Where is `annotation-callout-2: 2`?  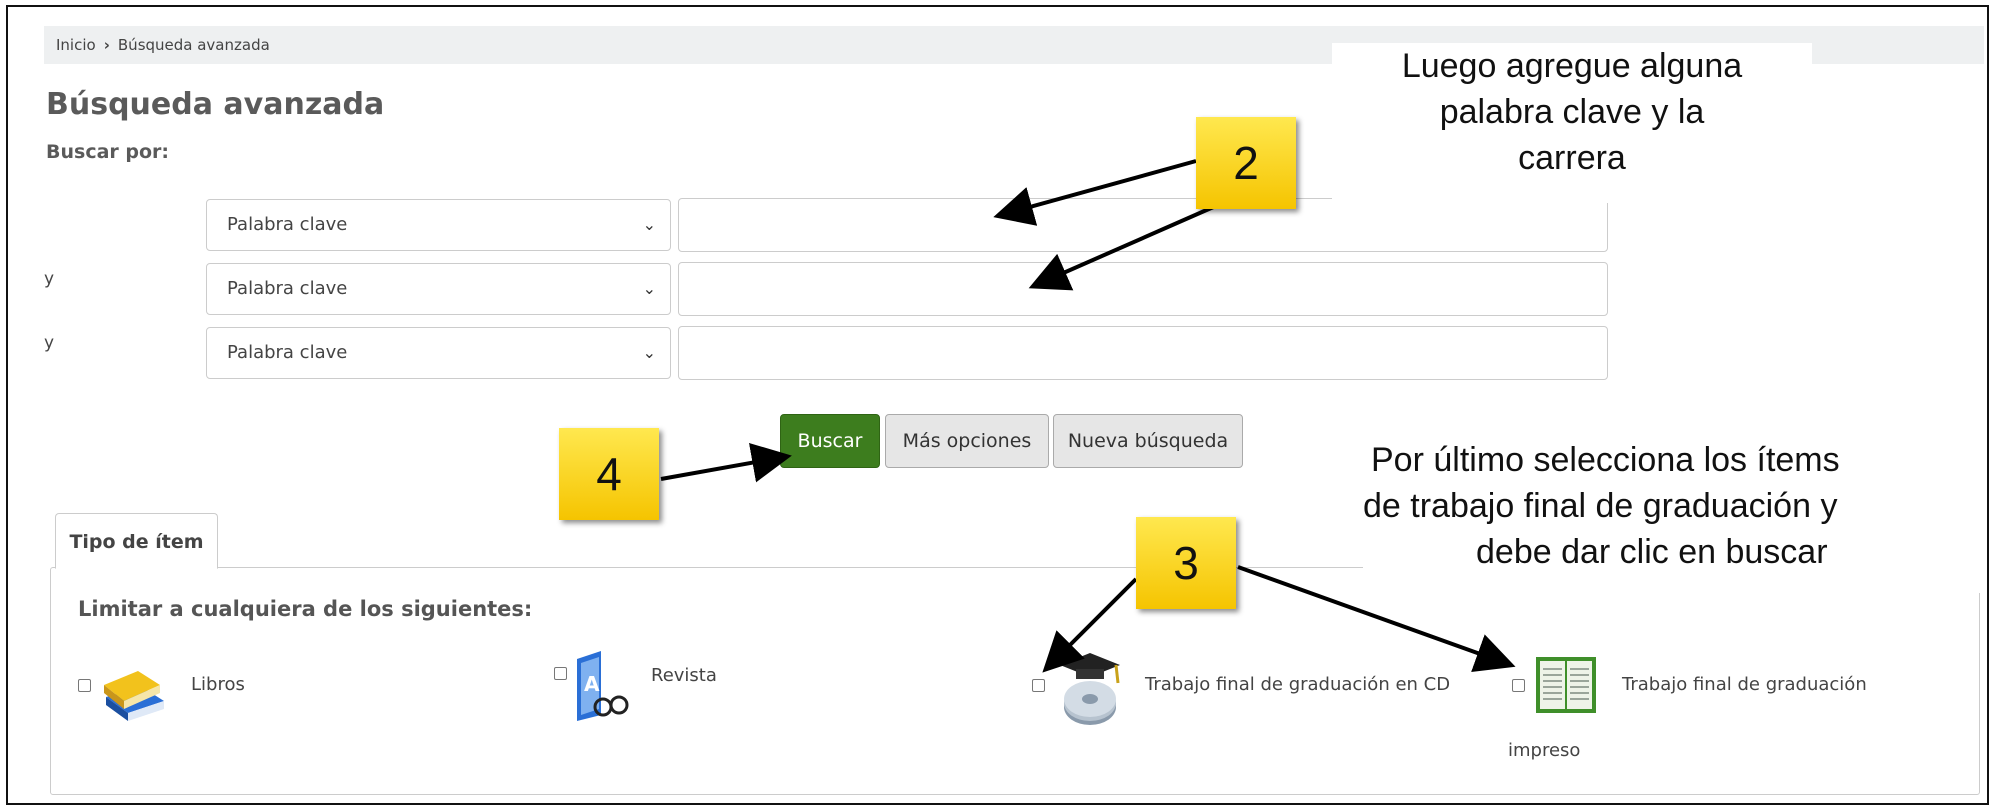
annotation-callout-2: 2 is located at coordinates (1246, 163).